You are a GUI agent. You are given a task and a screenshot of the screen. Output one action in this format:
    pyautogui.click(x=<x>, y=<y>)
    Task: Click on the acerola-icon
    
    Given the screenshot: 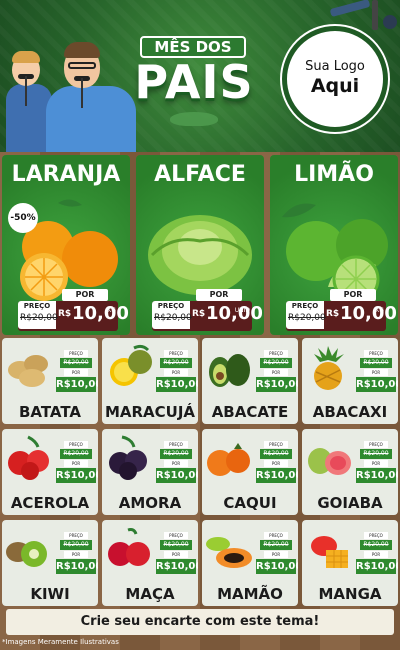 What is the action you would take?
    pyautogui.click(x=28, y=457)
    